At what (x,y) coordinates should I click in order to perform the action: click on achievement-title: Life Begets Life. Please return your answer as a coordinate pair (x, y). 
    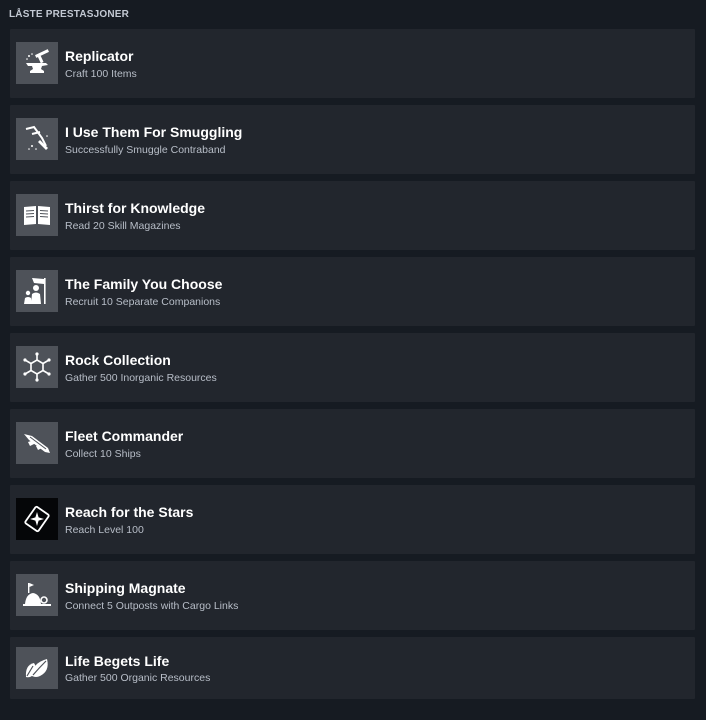
    Looking at the image, I should click on (117, 661).